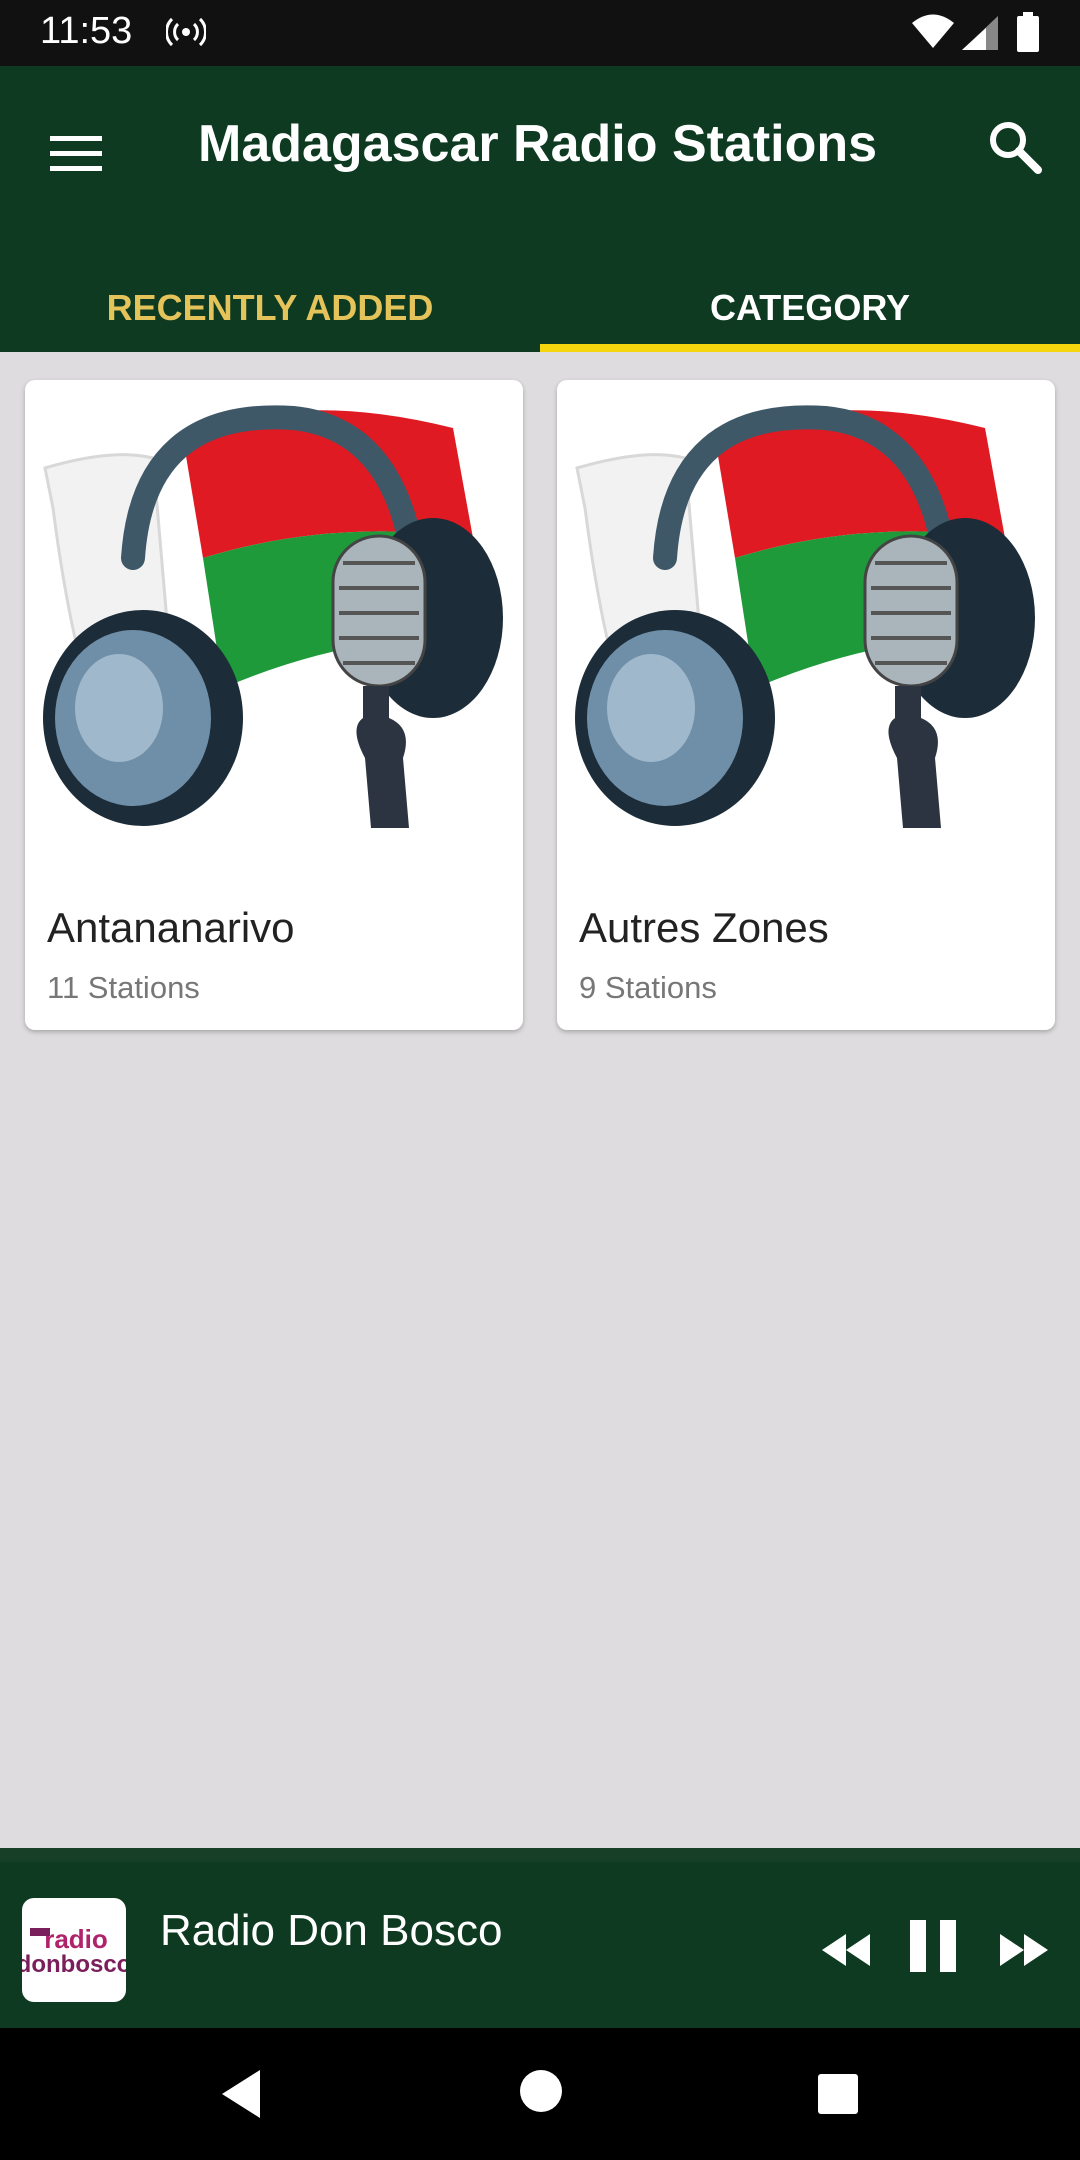 The height and width of the screenshot is (2160, 1080). Describe the element at coordinates (270, 319) in the screenshot. I see `tab-recently-added: RECENTLY ADDED` at that location.